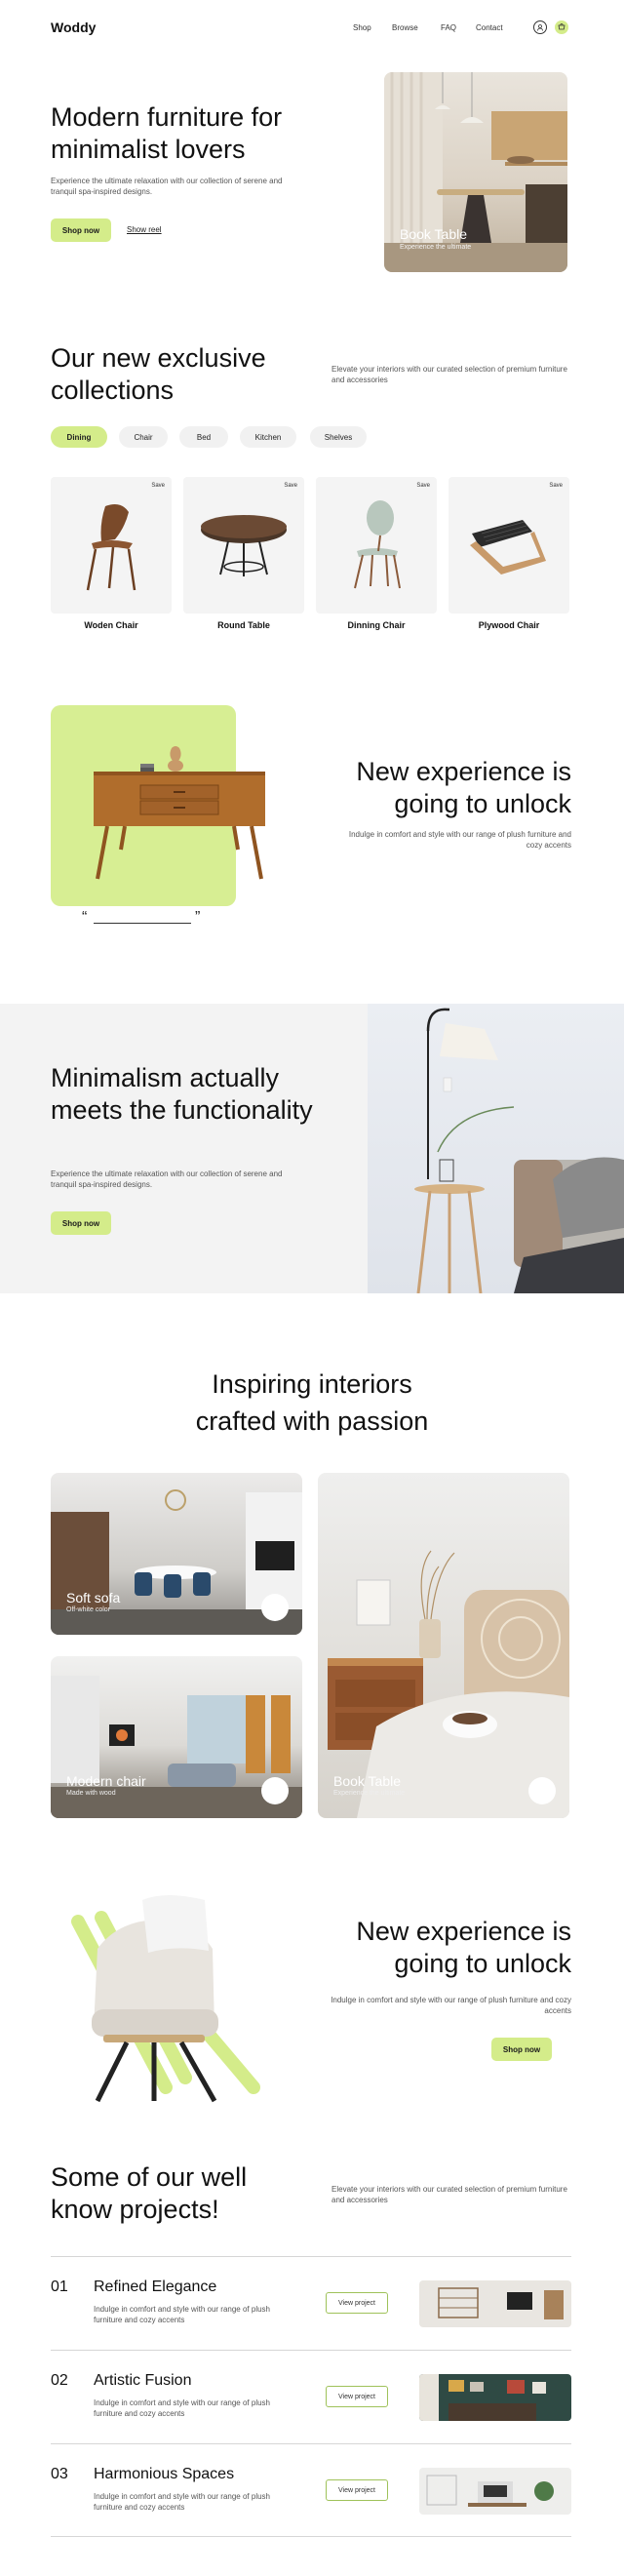 This screenshot has width=624, height=2576. What do you see at coordinates (509, 625) in the screenshot?
I see `product-name: Plywood Chair` at bounding box center [509, 625].